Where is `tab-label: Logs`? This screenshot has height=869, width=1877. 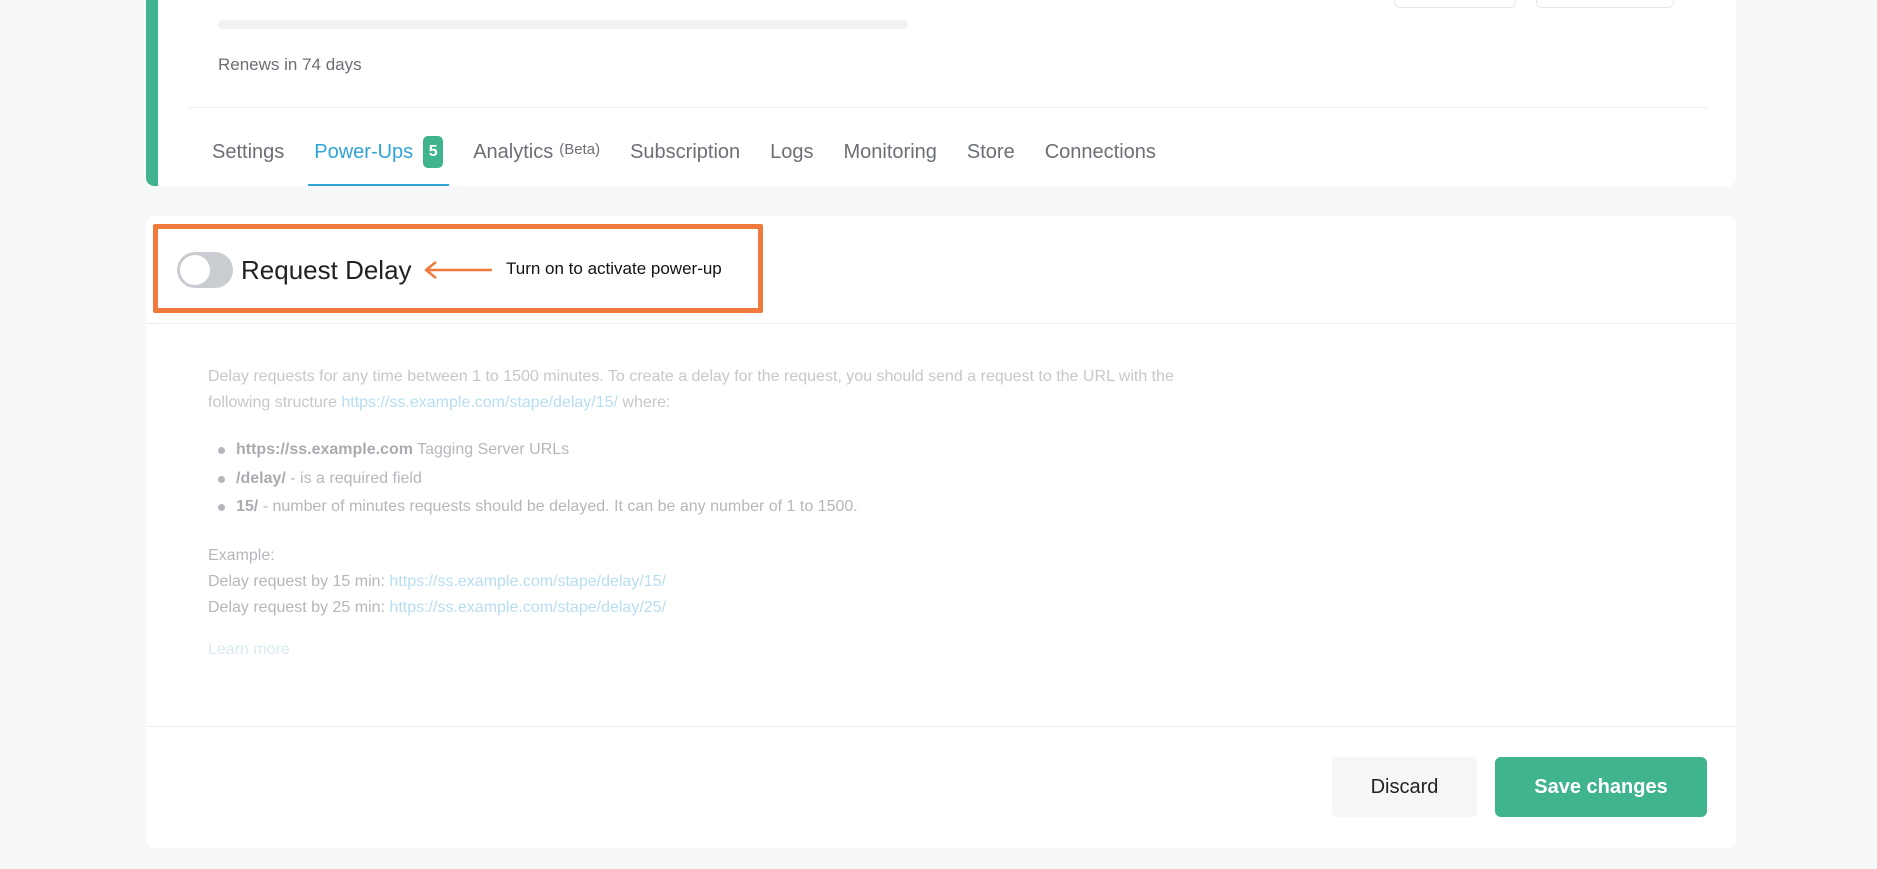
tab-label: Logs is located at coordinates (792, 151).